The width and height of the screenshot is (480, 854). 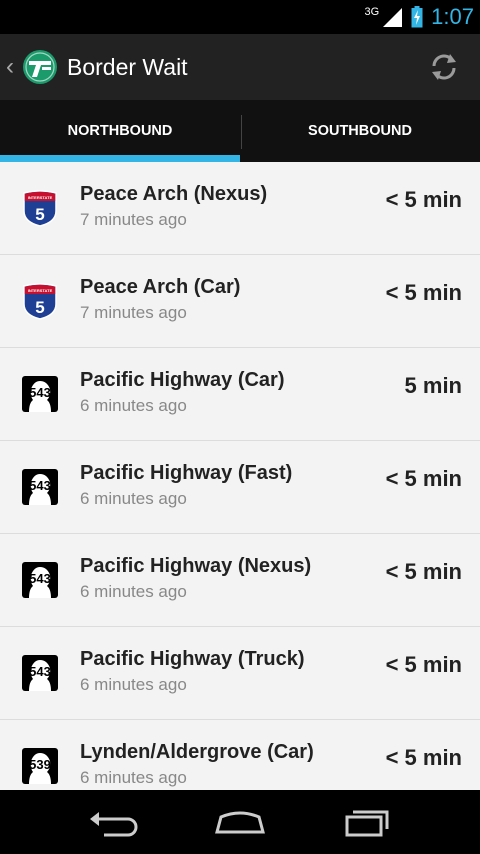 What do you see at coordinates (120, 158) in the screenshot?
I see `tab-selected-indicator` at bounding box center [120, 158].